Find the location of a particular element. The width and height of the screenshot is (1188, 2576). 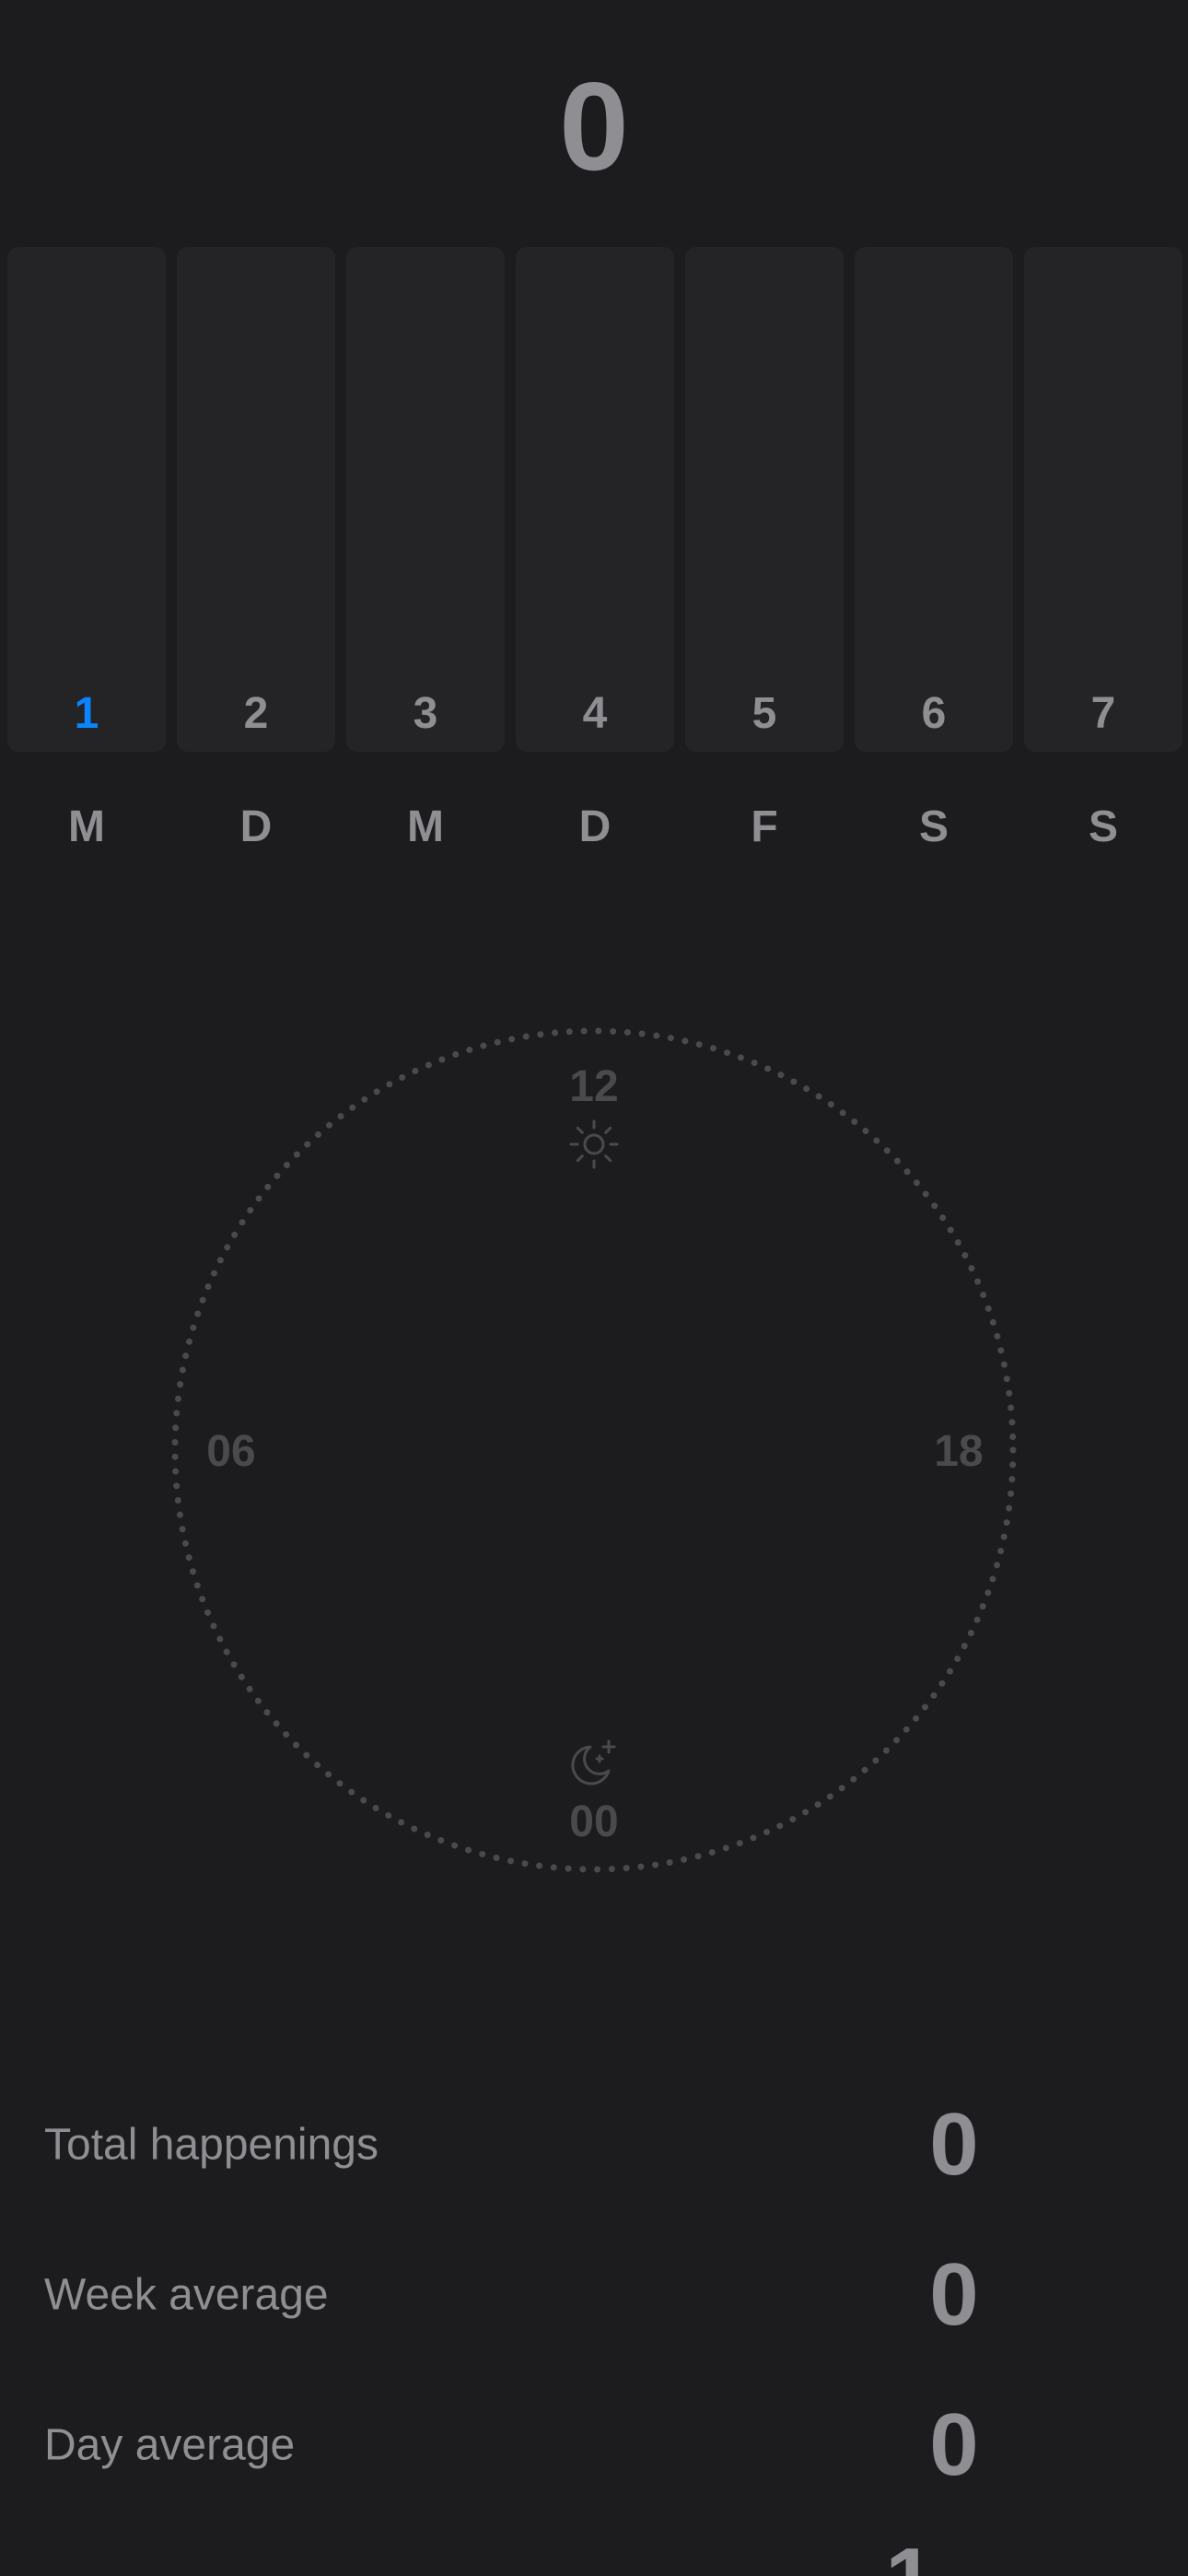

day-number: 6 is located at coordinates (934, 713).